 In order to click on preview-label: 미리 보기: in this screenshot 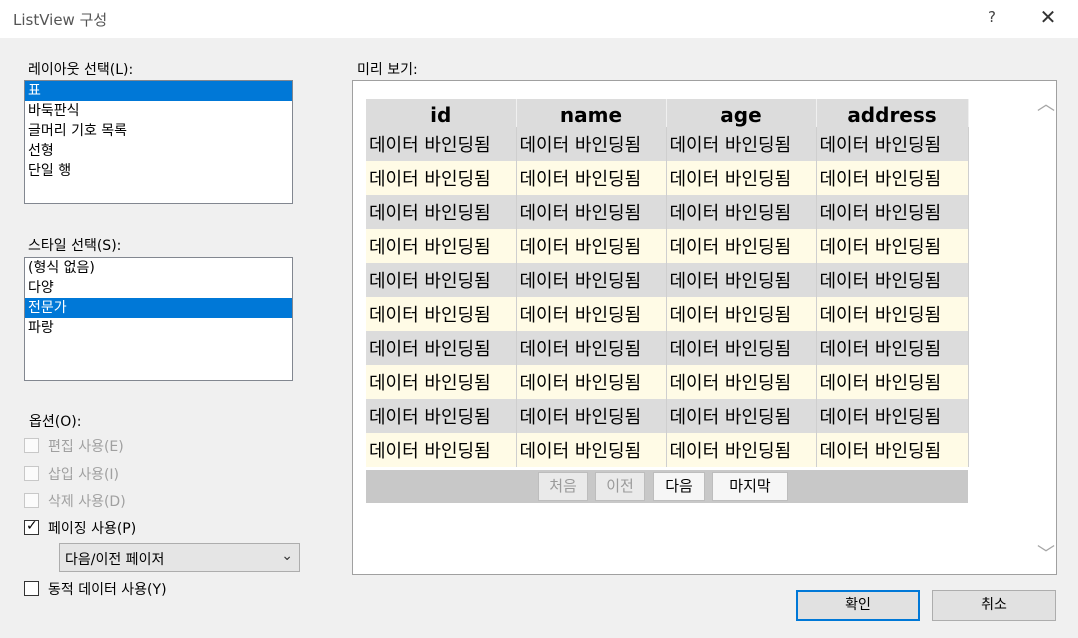, I will do `click(387, 70)`.